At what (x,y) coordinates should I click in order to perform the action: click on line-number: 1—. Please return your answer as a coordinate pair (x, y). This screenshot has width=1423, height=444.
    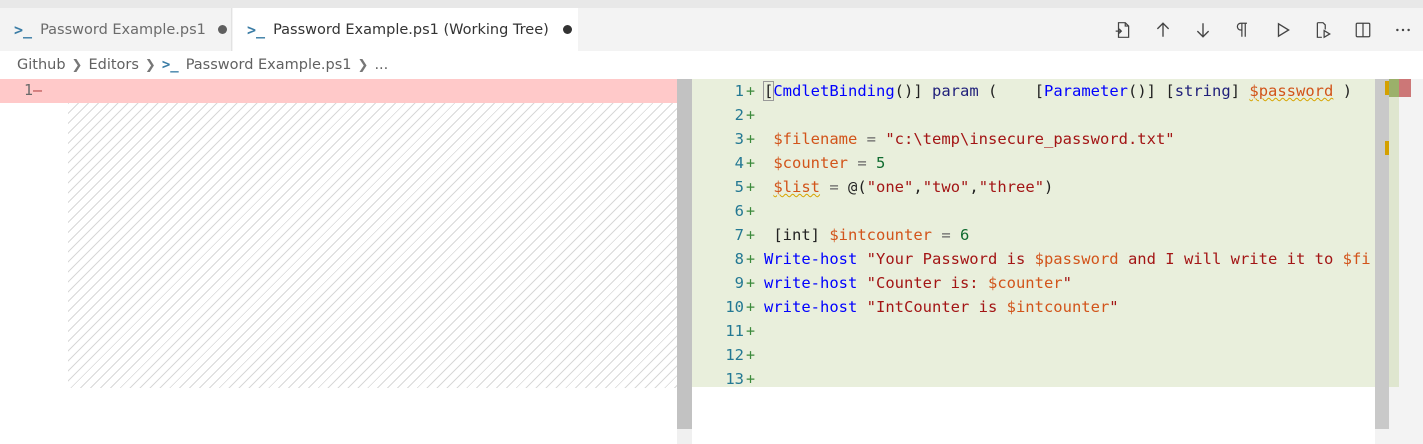
    Looking at the image, I should click on (33, 90).